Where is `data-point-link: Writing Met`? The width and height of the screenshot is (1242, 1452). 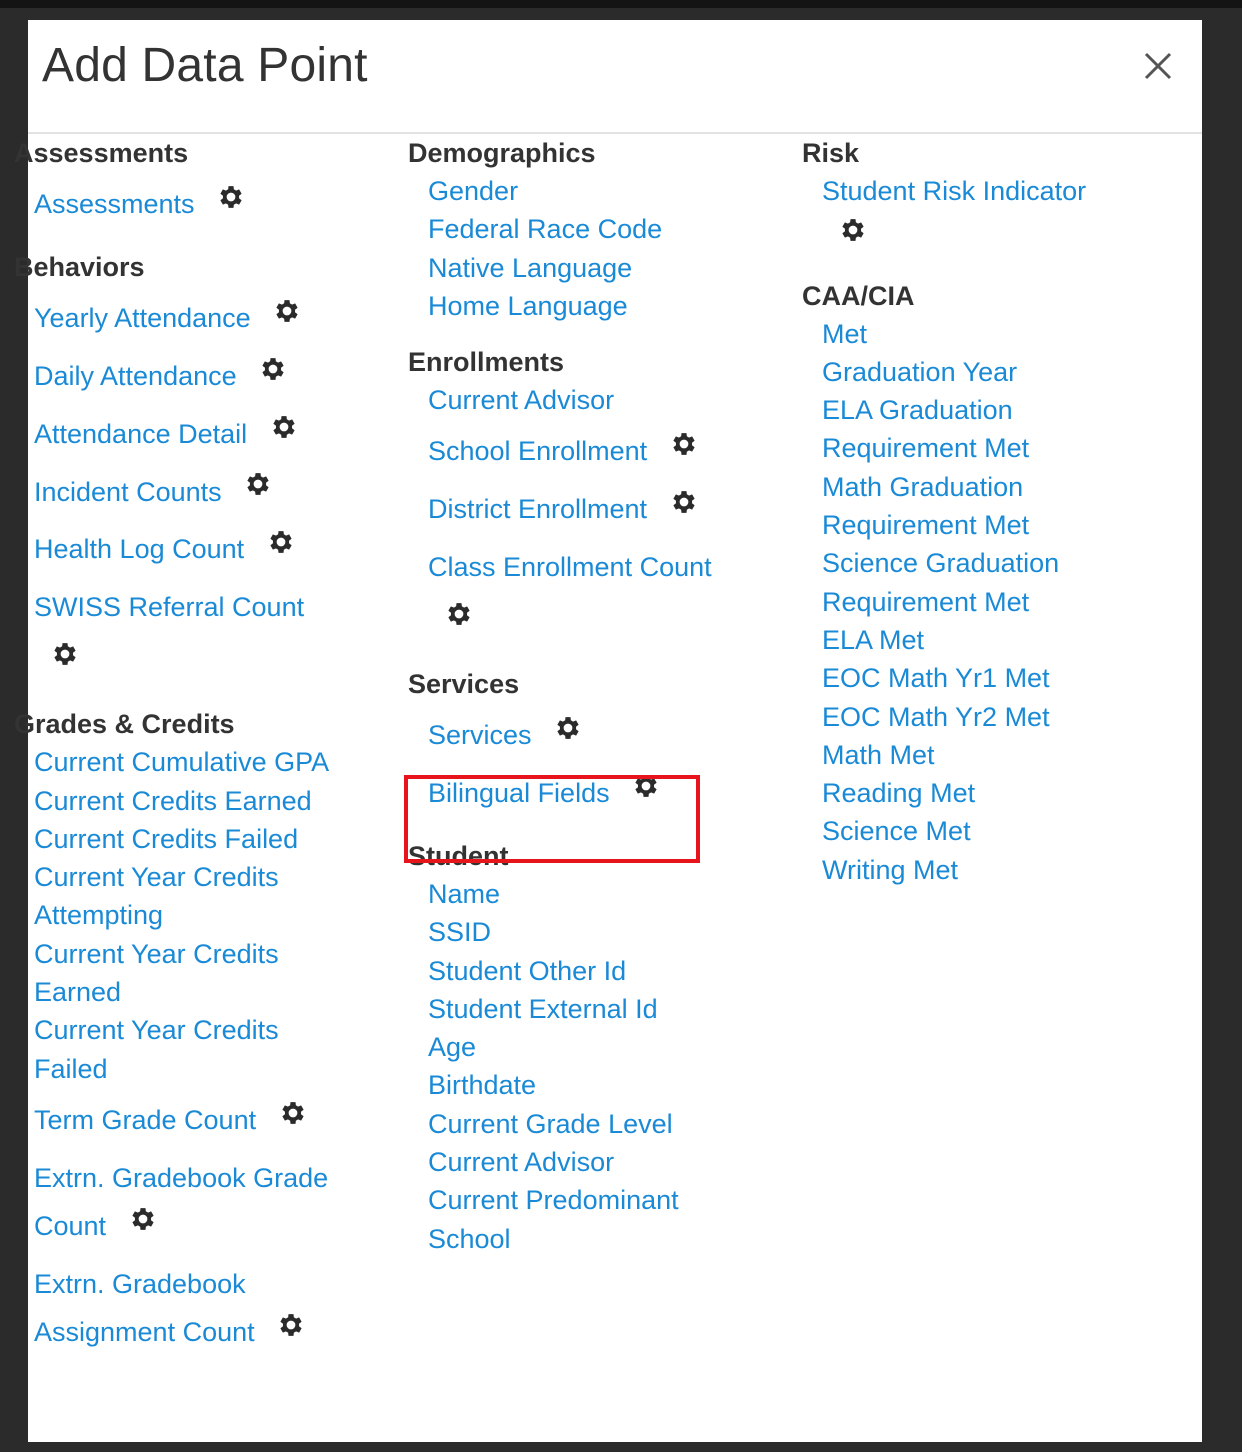
data-point-link: Writing Met is located at coordinates (890, 870).